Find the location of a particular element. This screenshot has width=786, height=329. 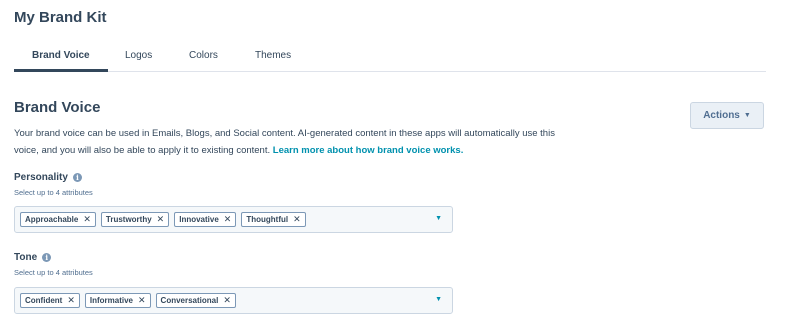

tab-colors: Colors is located at coordinates (203, 55).